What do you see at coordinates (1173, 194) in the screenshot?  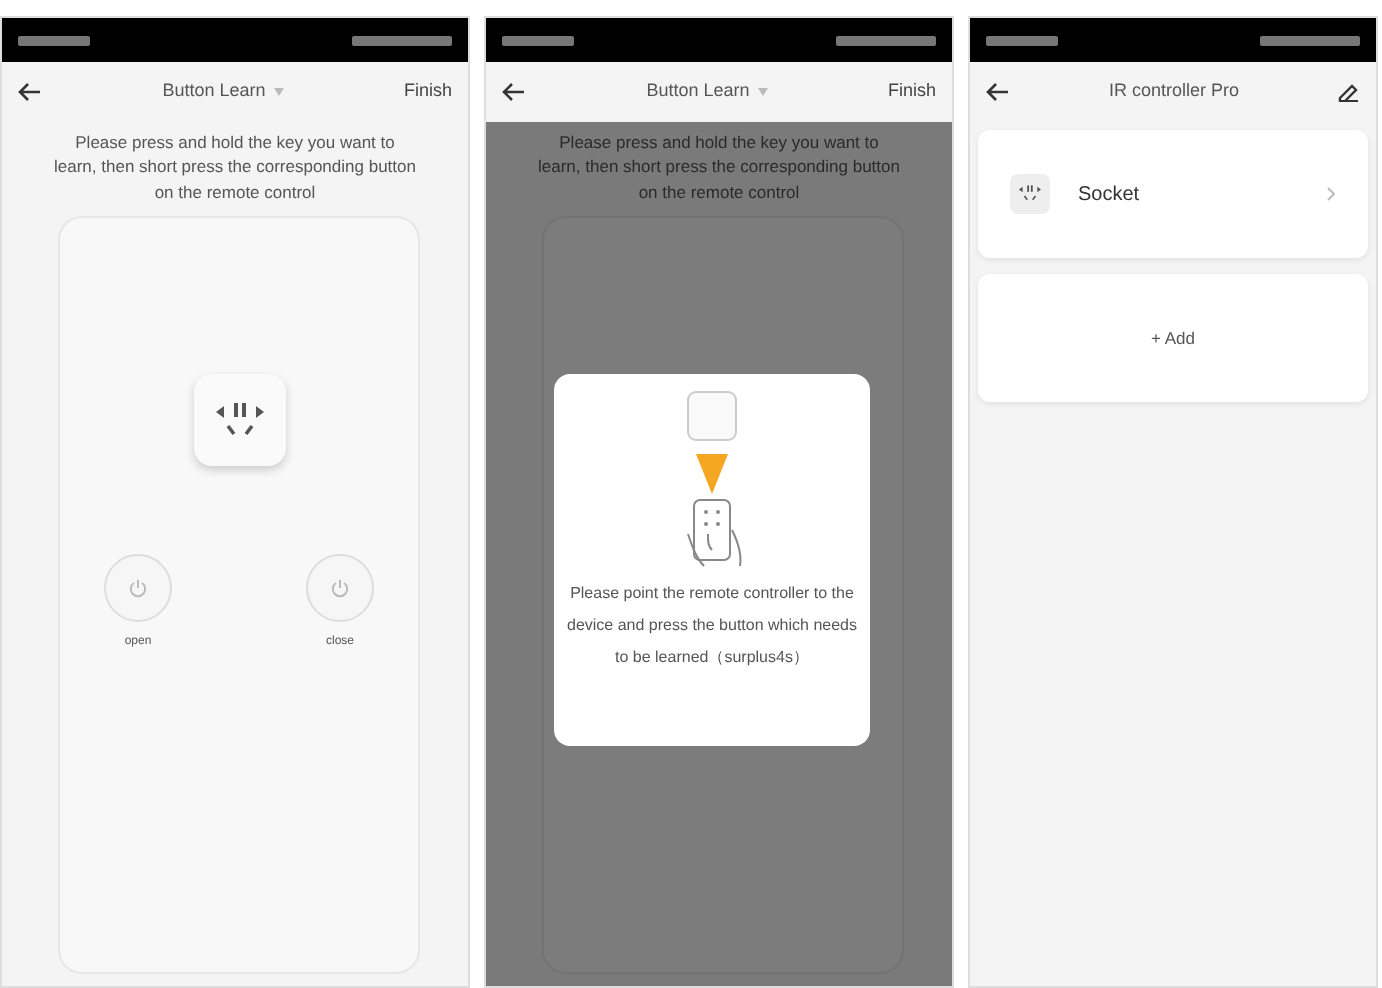 I see `device-row: Socket` at bounding box center [1173, 194].